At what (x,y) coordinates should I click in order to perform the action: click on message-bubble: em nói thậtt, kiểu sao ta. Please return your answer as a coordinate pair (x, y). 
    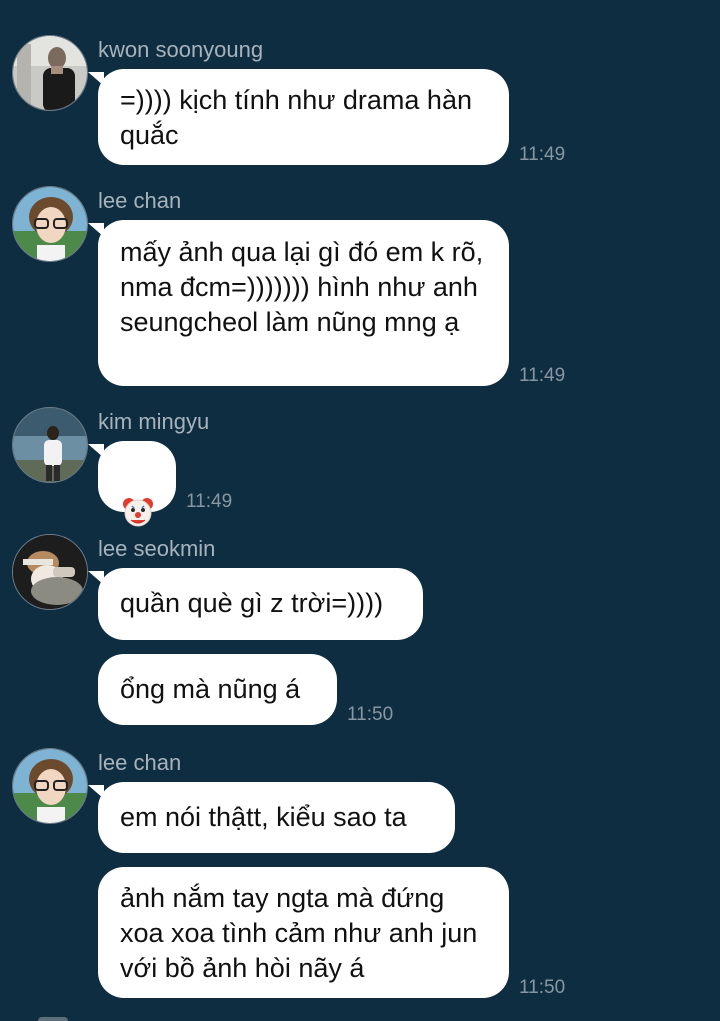
    Looking at the image, I should click on (276, 817).